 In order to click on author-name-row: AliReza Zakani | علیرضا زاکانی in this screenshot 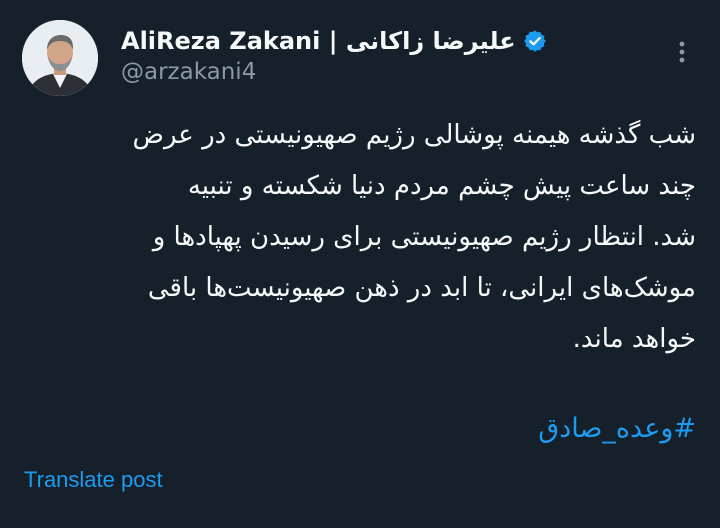, I will do `click(334, 41)`.